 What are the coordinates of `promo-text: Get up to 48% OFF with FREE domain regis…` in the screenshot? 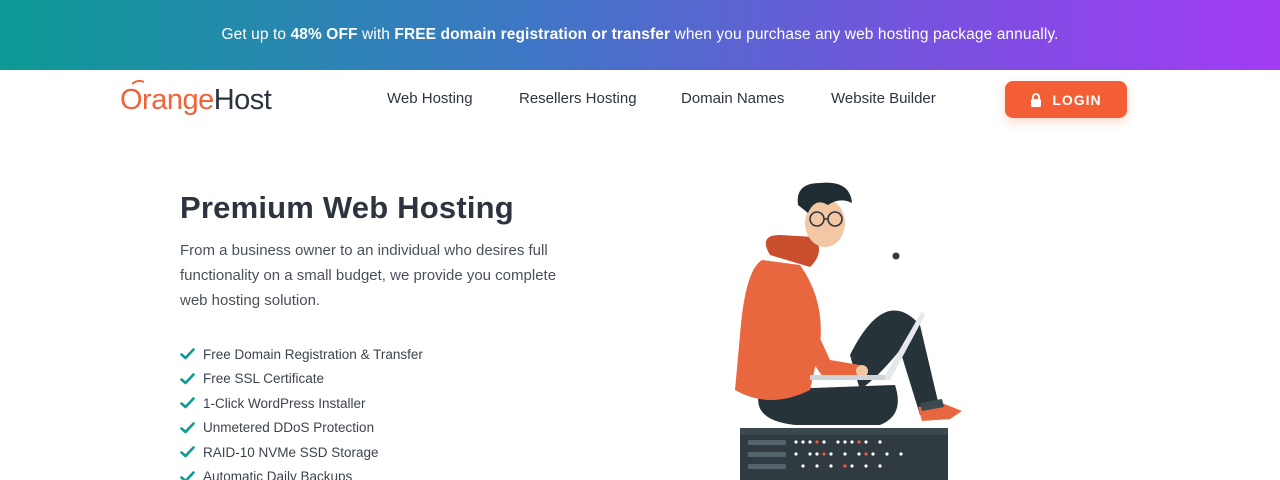 It's located at (639, 35).